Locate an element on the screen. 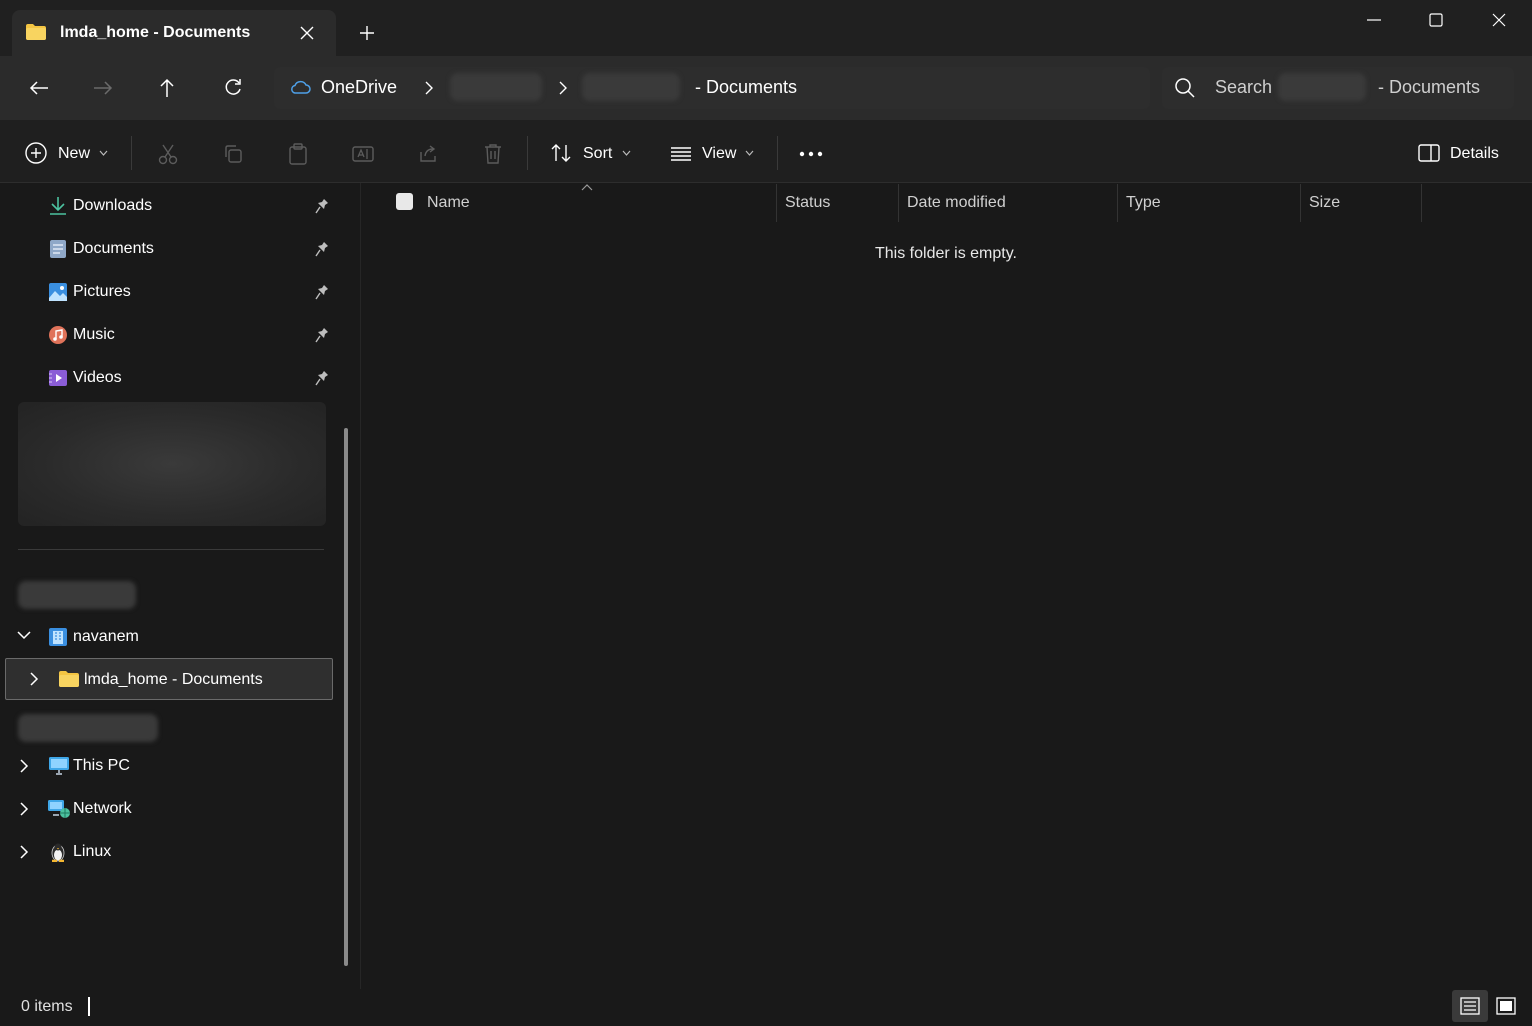 The image size is (1532, 1026). search-redacted is located at coordinates (1322, 87).